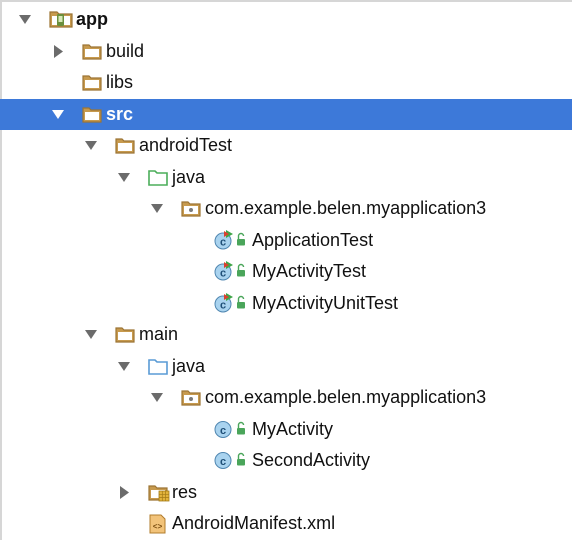 This screenshot has height=540, width=572. I want to click on tree-row-label: SecondActivity, so click(311, 460).